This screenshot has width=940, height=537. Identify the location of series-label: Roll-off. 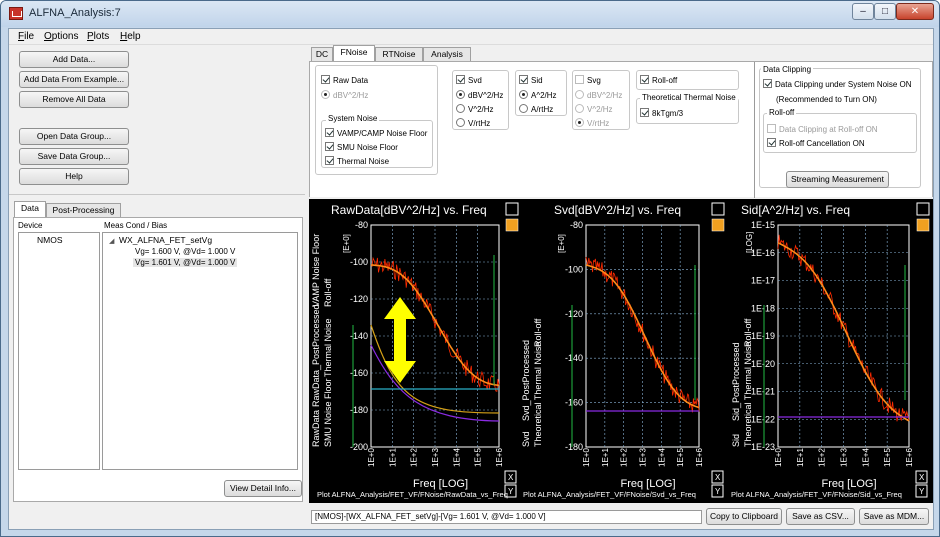
(328, 292).